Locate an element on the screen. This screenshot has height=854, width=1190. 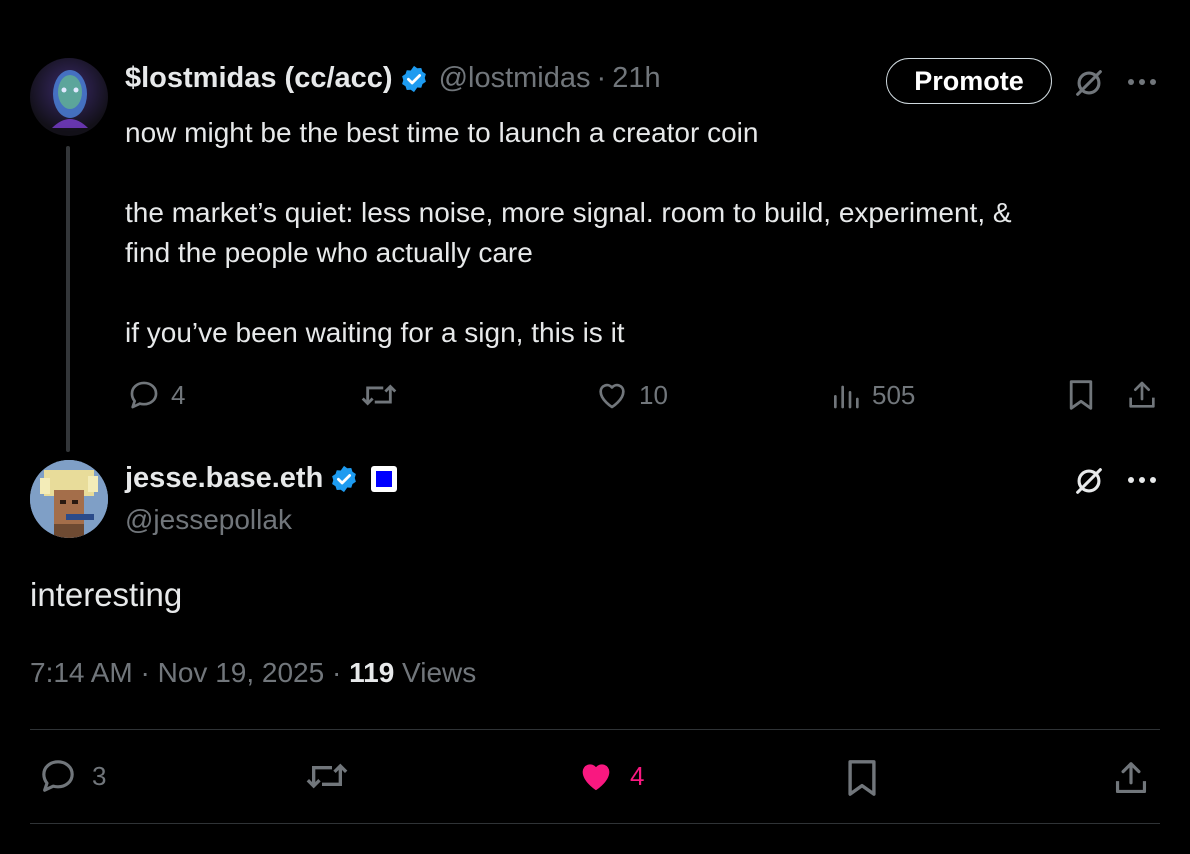
tweet2-meta: 7:14 AM · Nov 19, 2025 · 119 Views is located at coordinates (253, 673).